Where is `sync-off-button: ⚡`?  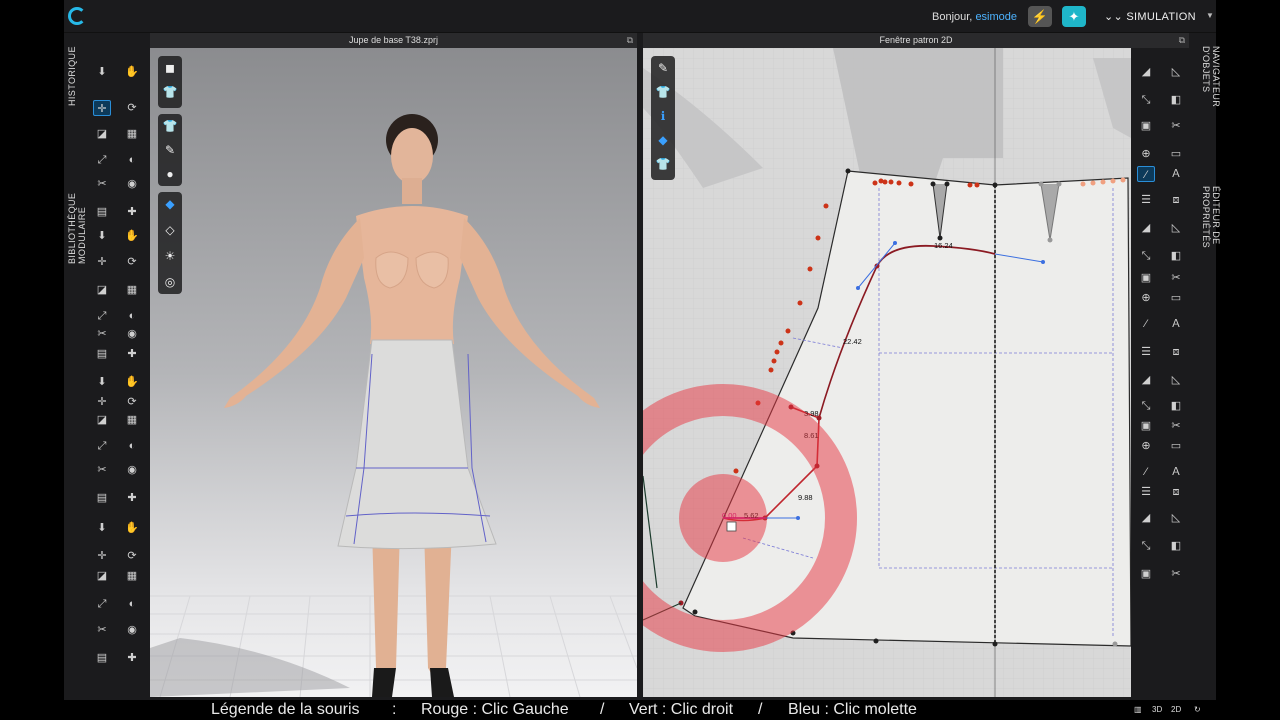 sync-off-button: ⚡ is located at coordinates (1040, 16).